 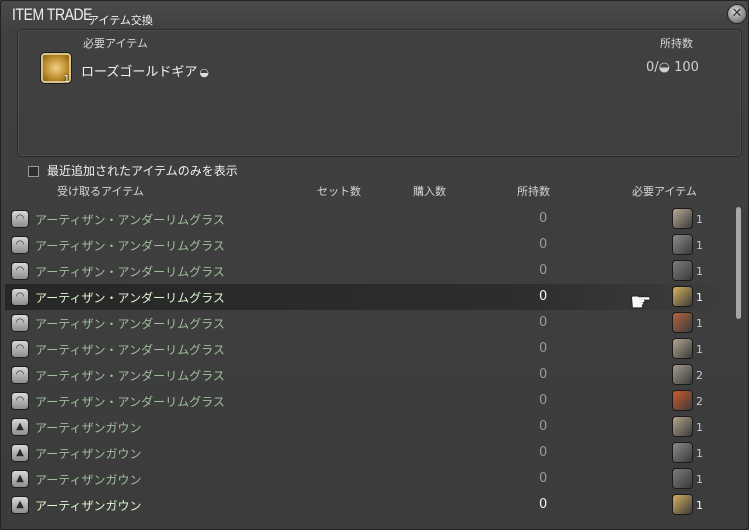 What do you see at coordinates (142, 170) in the screenshot?
I see `recent-only-label: 最近追加されたアイテムのみを表示` at bounding box center [142, 170].